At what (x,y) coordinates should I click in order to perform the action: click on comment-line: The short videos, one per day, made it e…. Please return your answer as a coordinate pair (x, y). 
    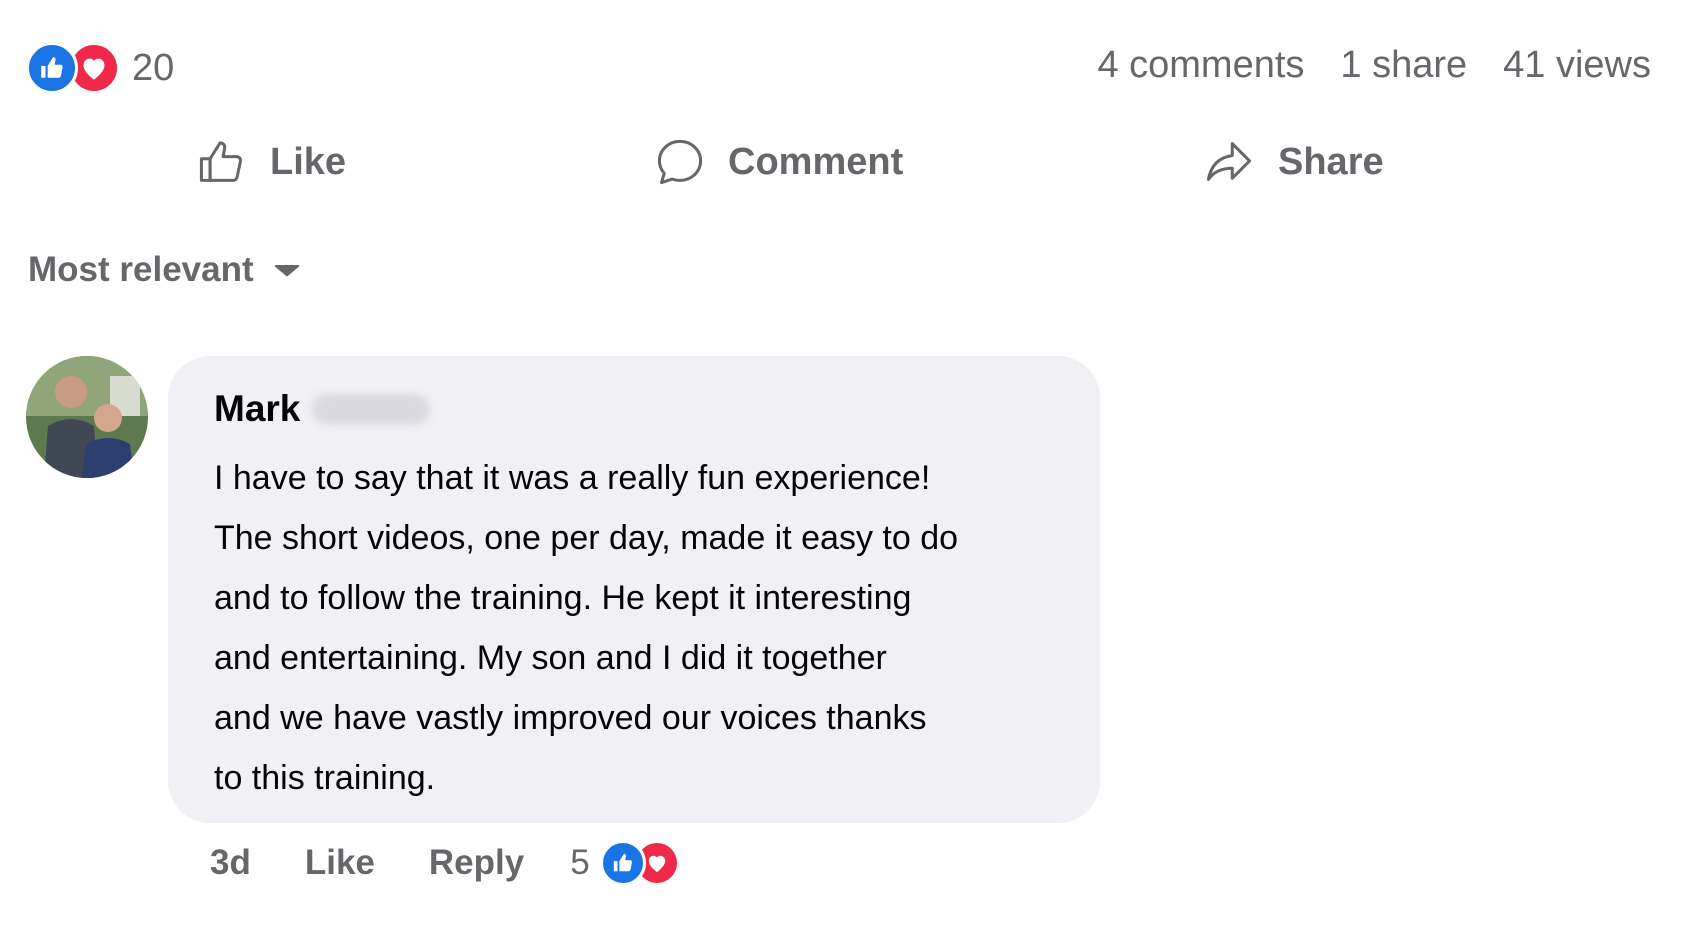
    Looking at the image, I should click on (586, 538).